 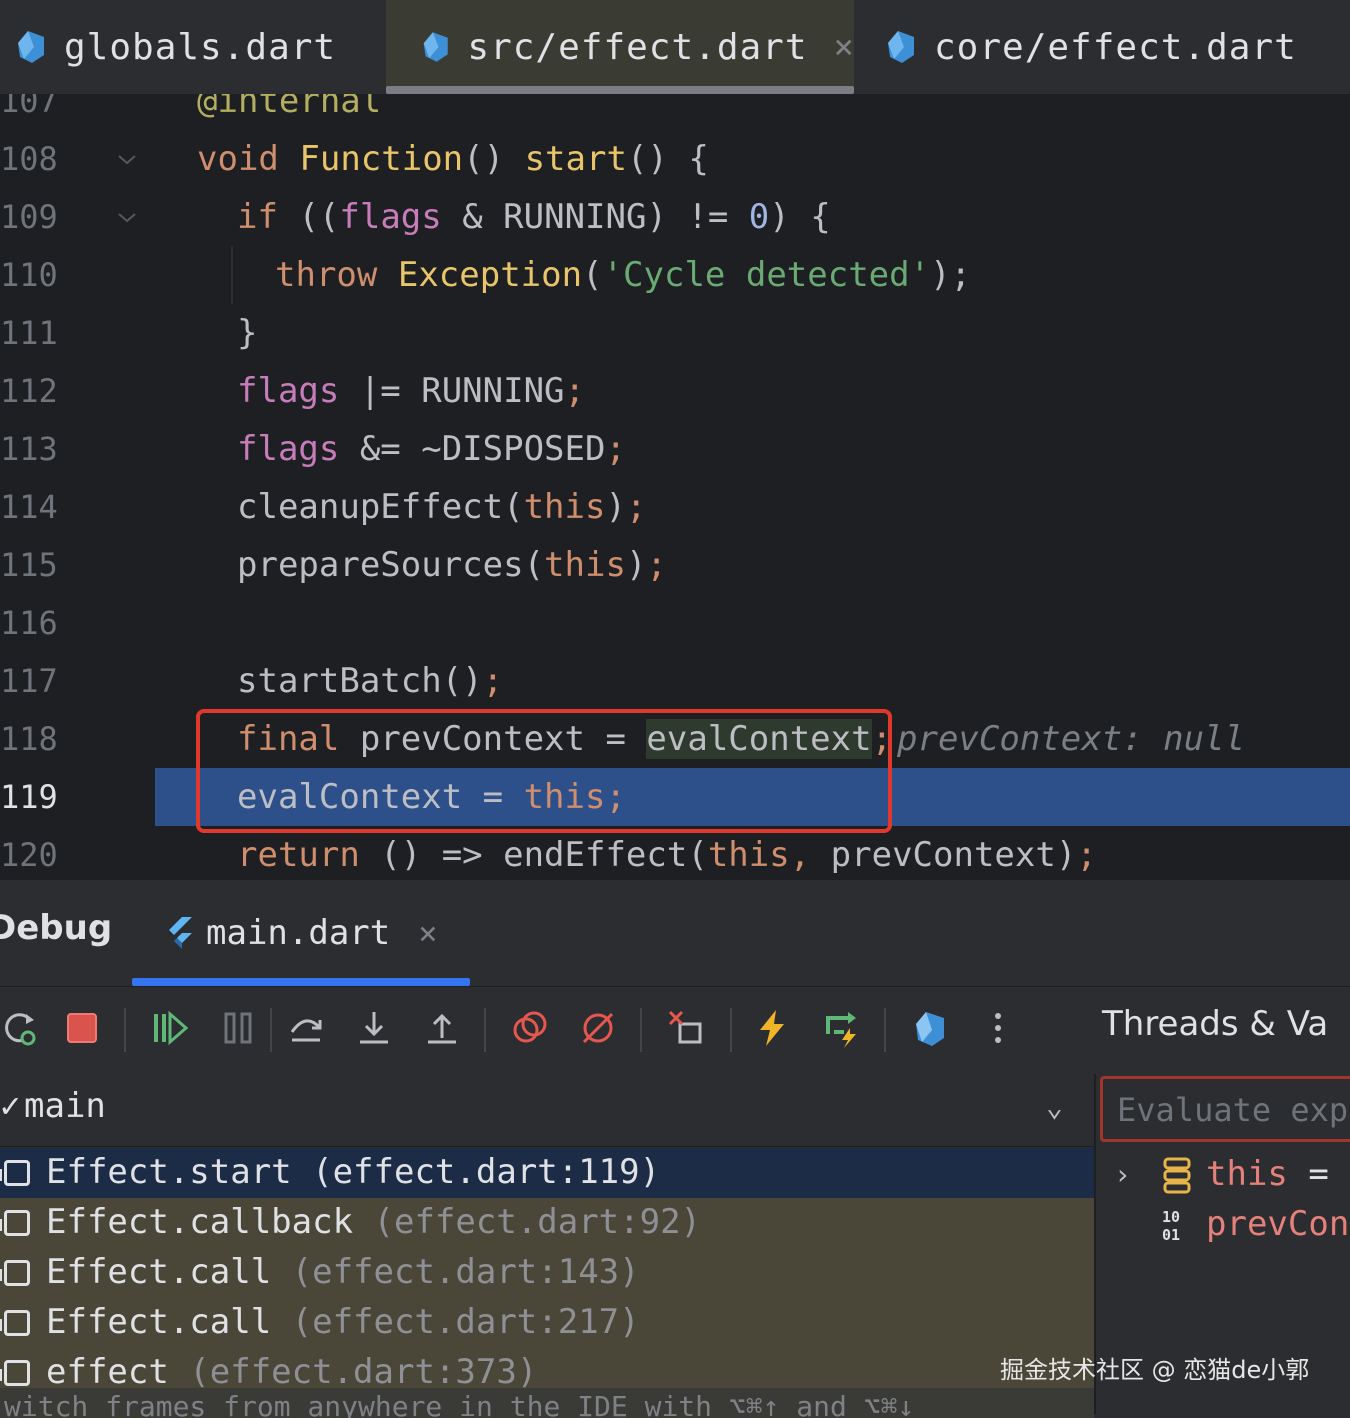 I want to click on tab-label: globals.dart, so click(x=200, y=47).